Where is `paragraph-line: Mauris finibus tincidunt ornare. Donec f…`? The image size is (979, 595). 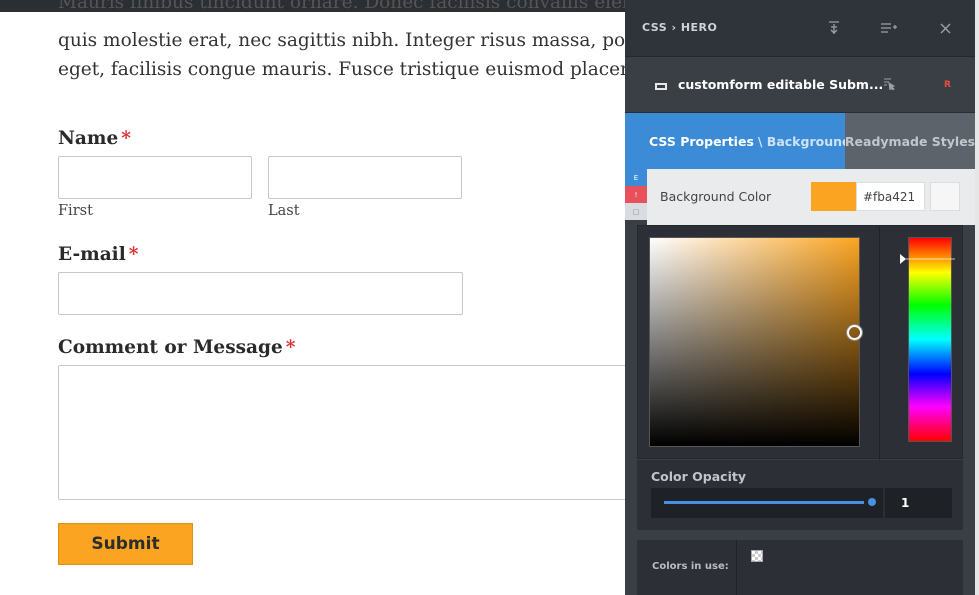
paragraph-line: Mauris finibus tincidunt ornare. Donec f… is located at coordinates (364, 6).